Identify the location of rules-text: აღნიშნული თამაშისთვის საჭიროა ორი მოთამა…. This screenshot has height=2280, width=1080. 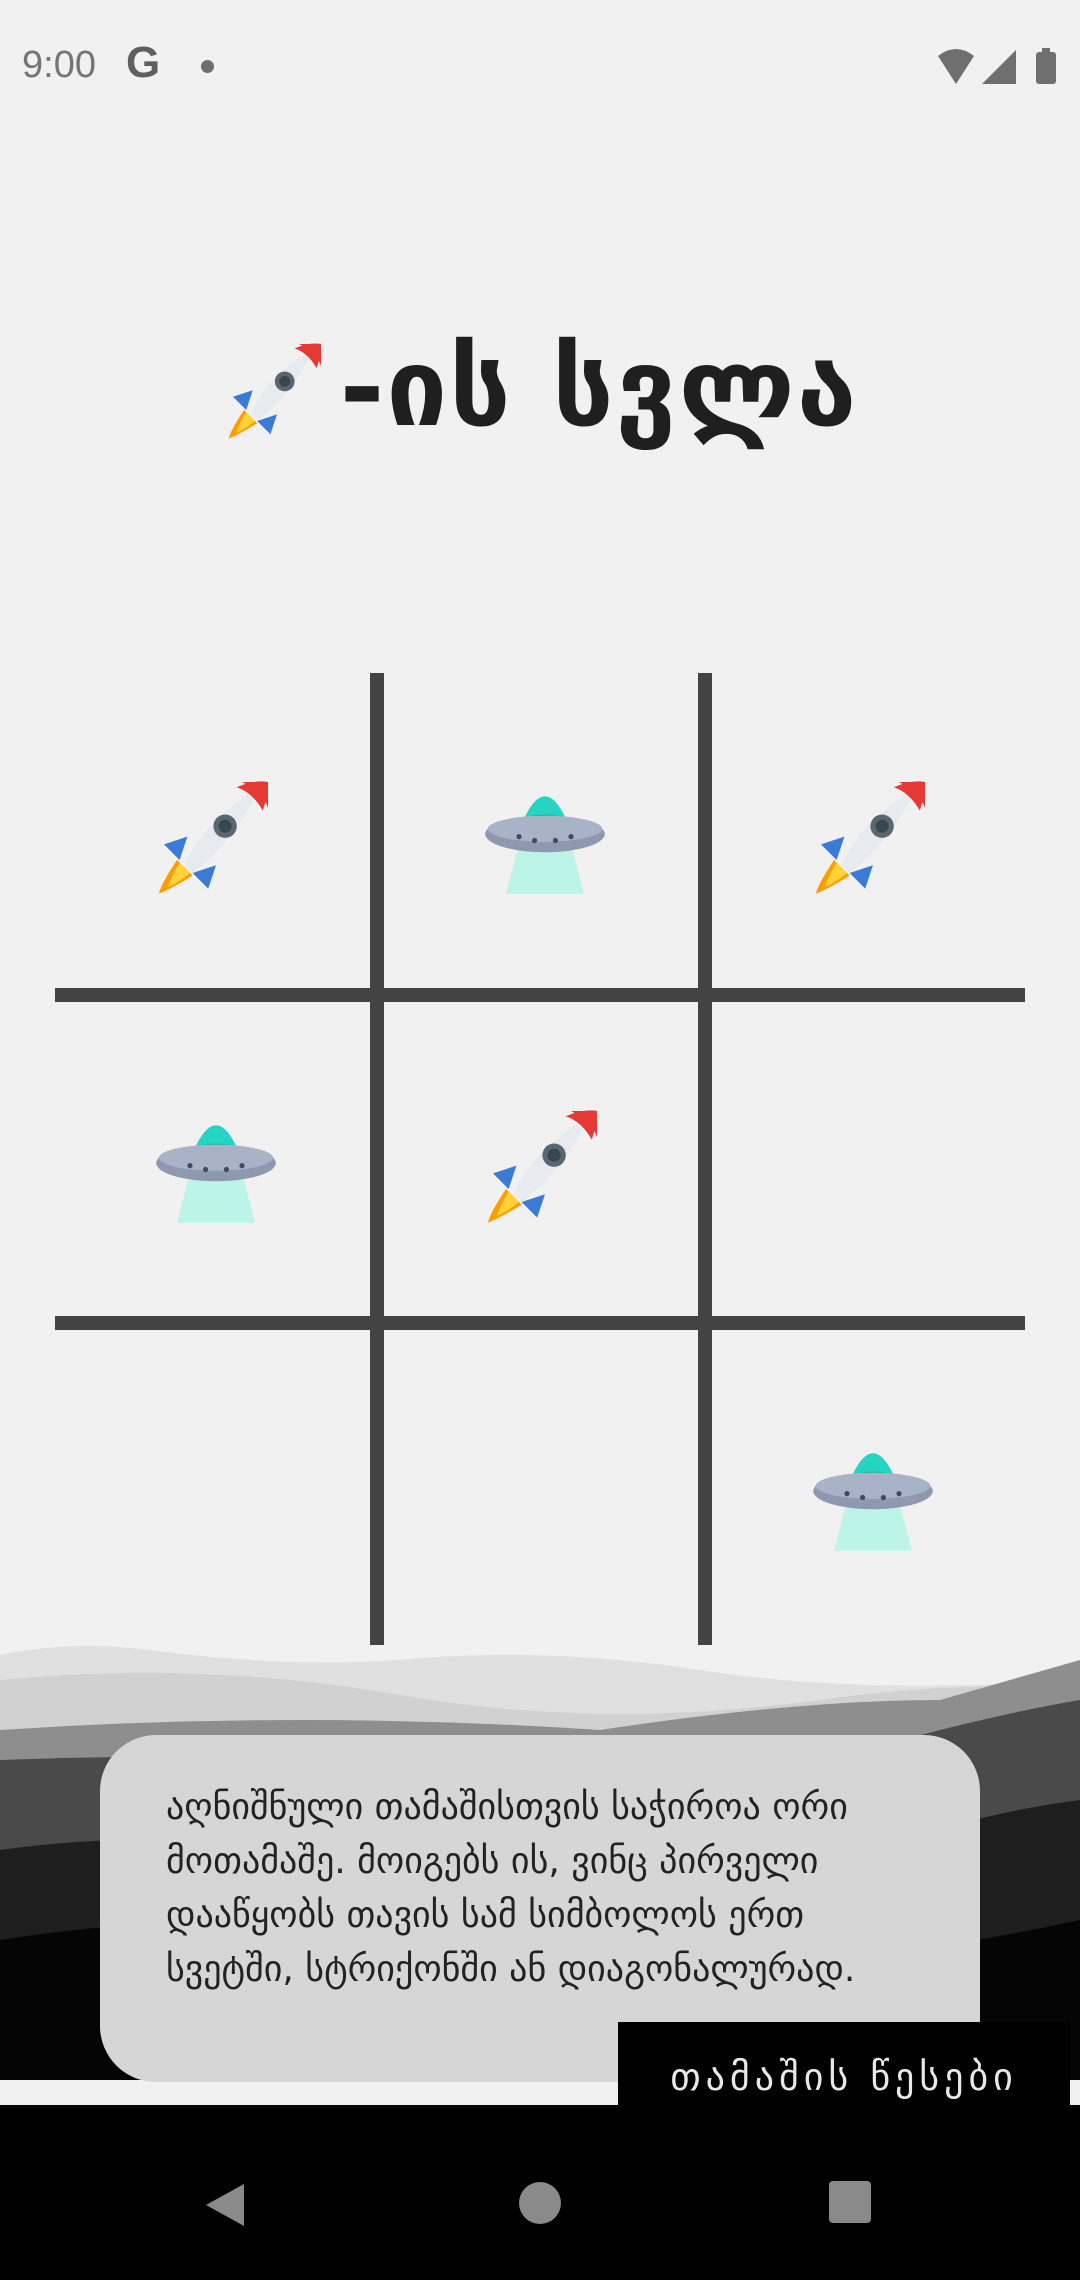
(511, 1888).